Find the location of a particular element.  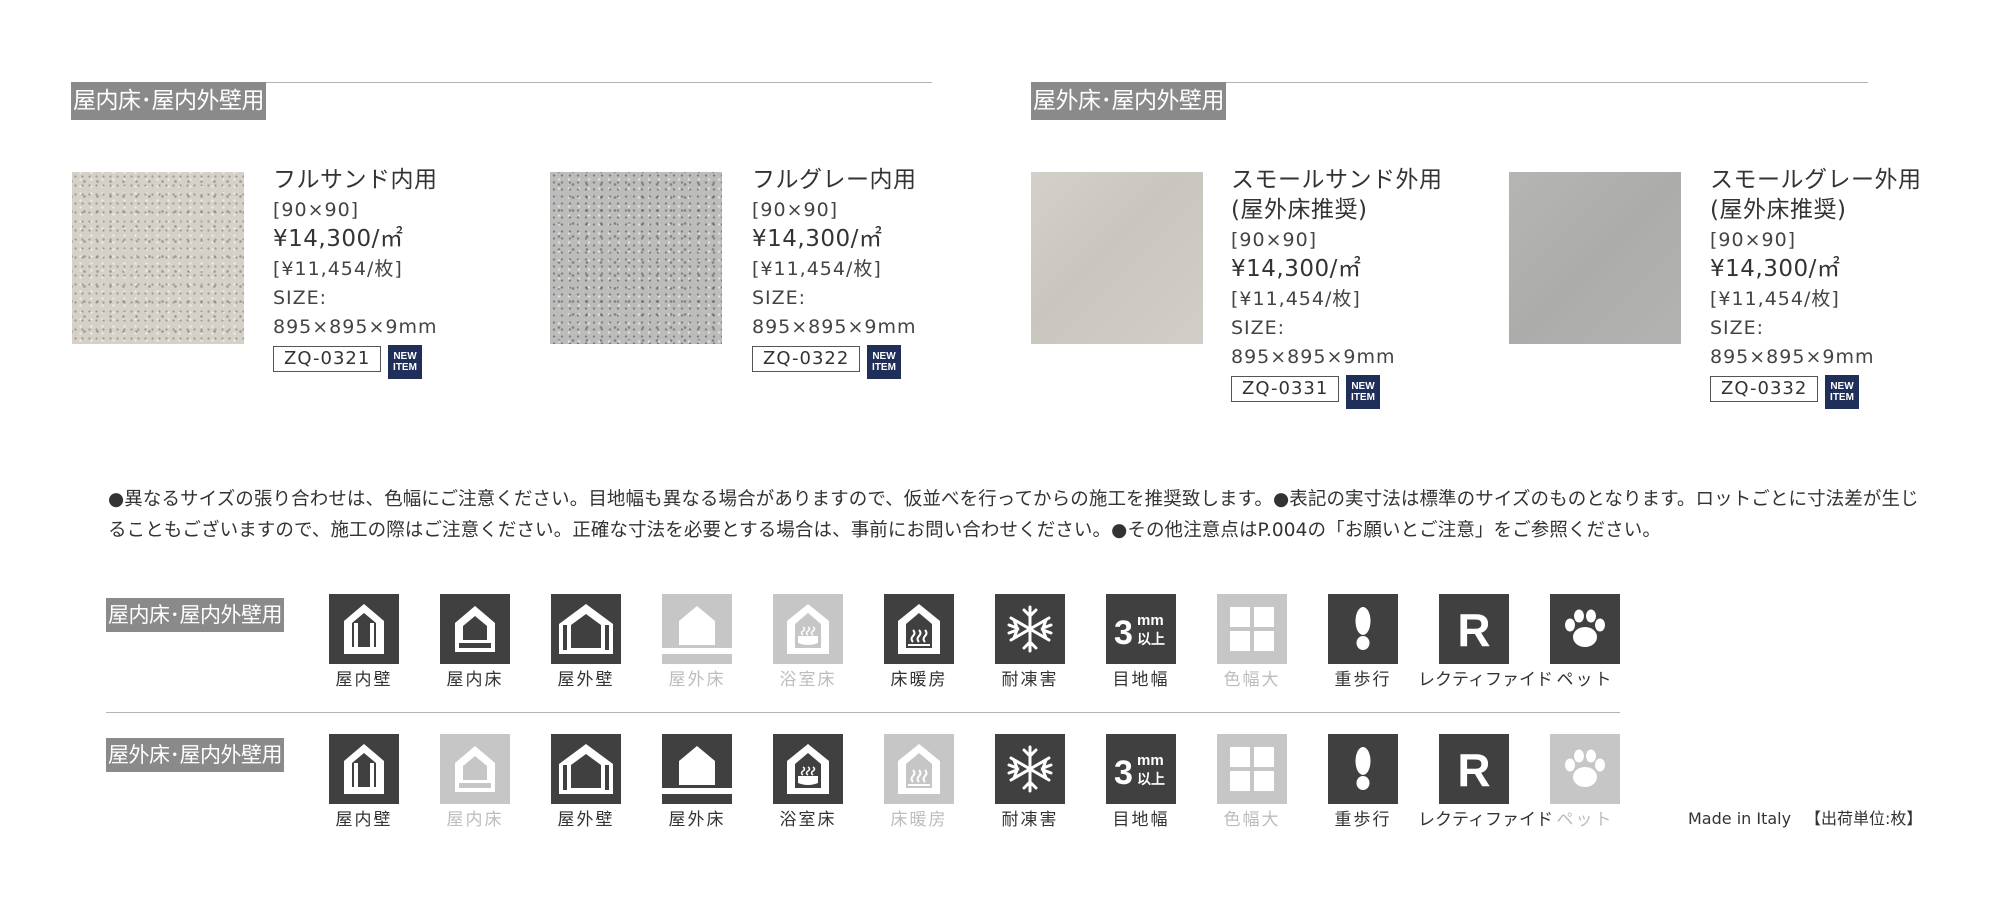

section-label-indoor: 屋内床･屋内外壁用 is located at coordinates (168, 101).